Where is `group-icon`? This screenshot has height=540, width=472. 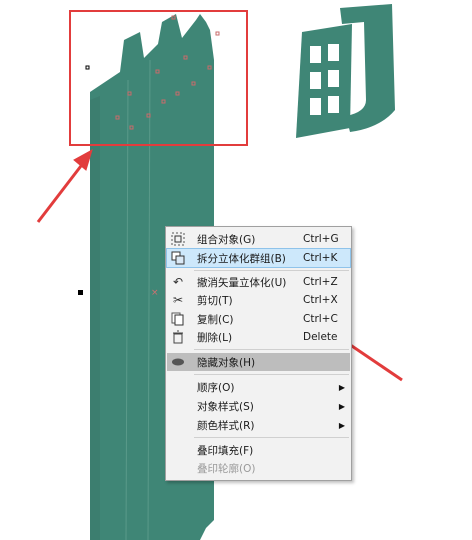
group-icon is located at coordinates (178, 239).